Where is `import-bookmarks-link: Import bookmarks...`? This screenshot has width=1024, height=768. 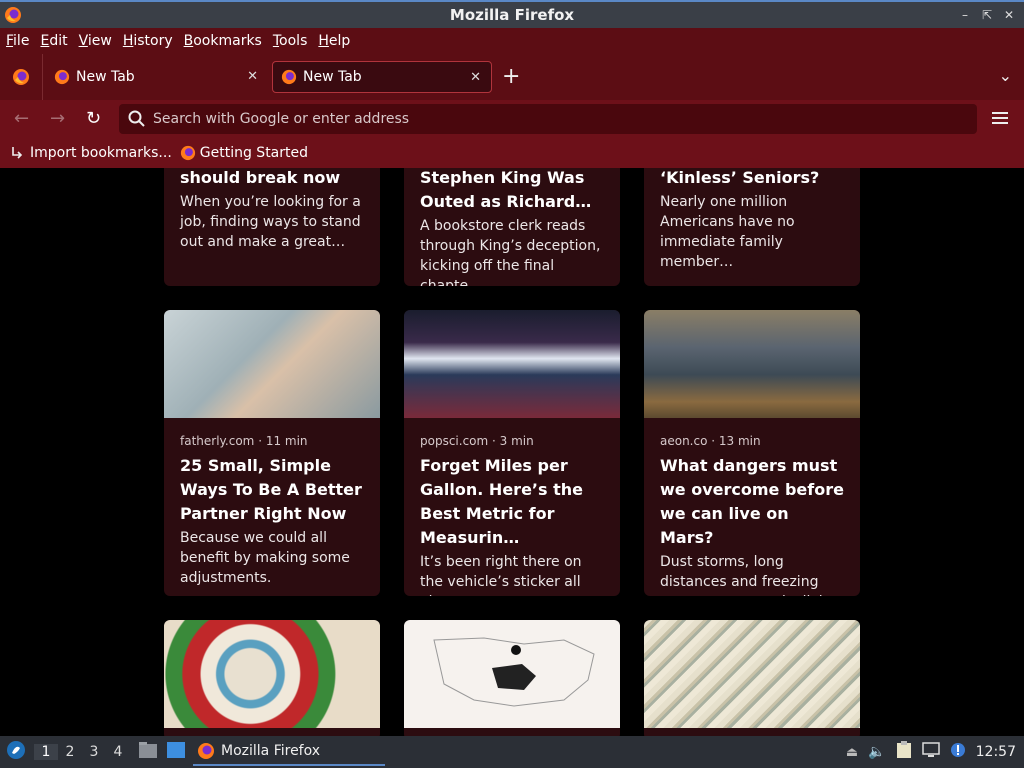 import-bookmarks-link: Import bookmarks... is located at coordinates (91, 153).